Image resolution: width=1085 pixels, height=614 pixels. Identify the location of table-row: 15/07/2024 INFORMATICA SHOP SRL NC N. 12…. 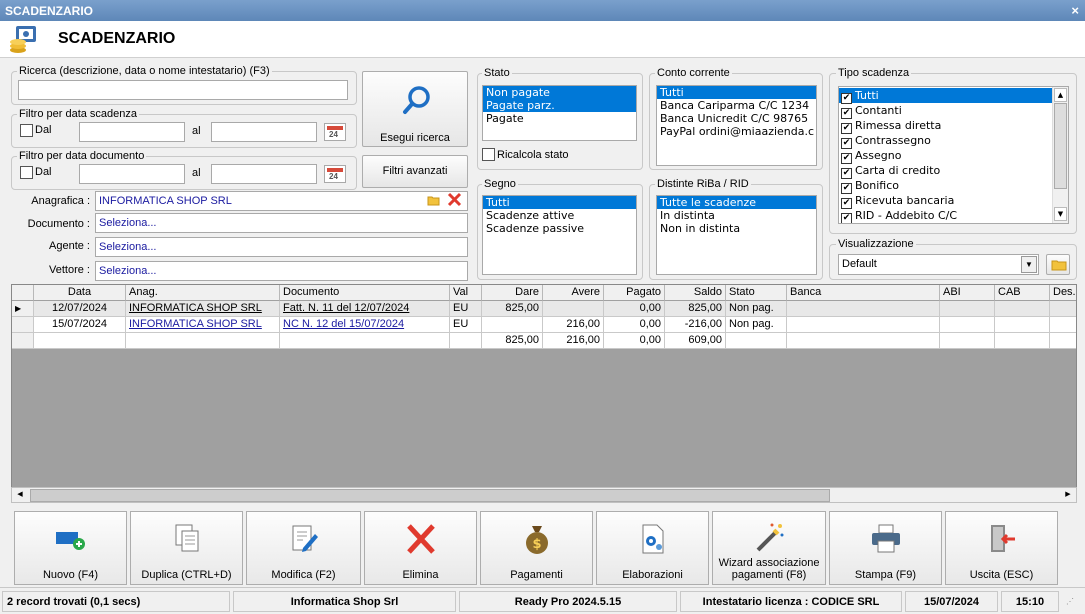
(544, 325).